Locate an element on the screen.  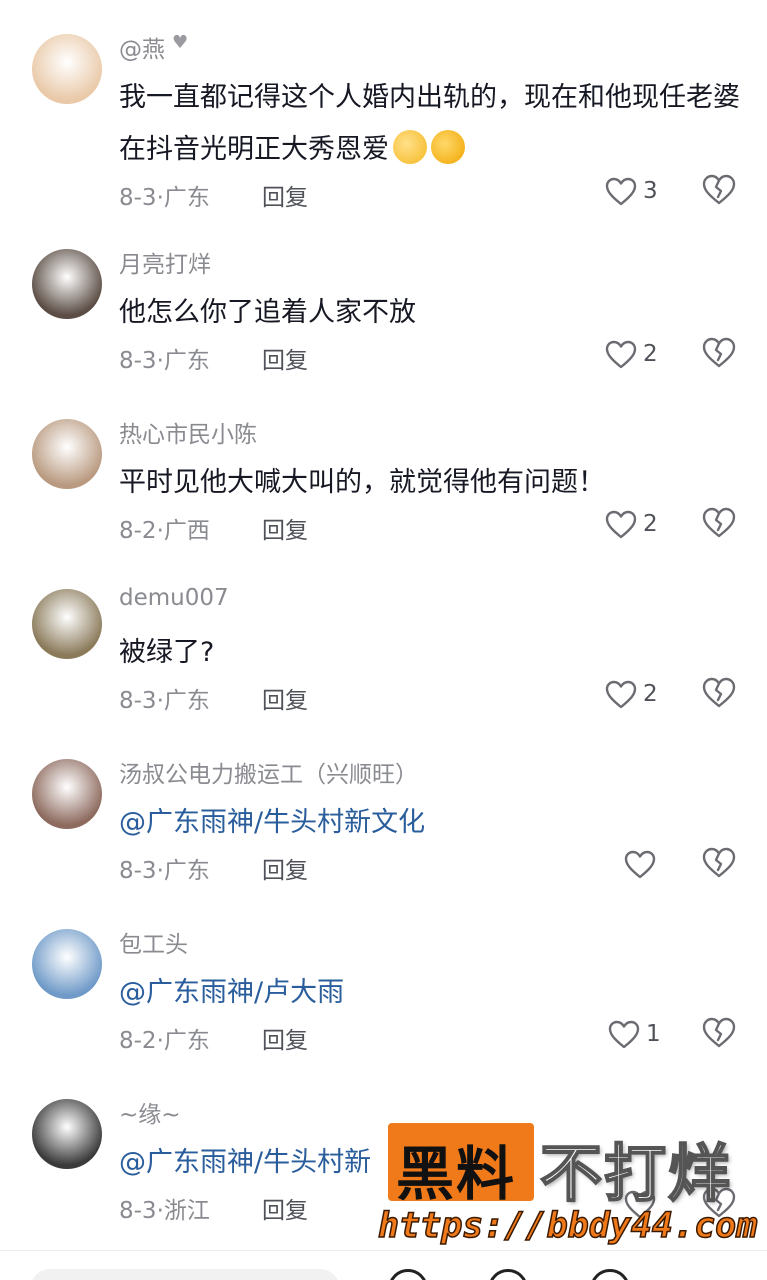
username-heart-icon: ♥ is located at coordinates (180, 42).